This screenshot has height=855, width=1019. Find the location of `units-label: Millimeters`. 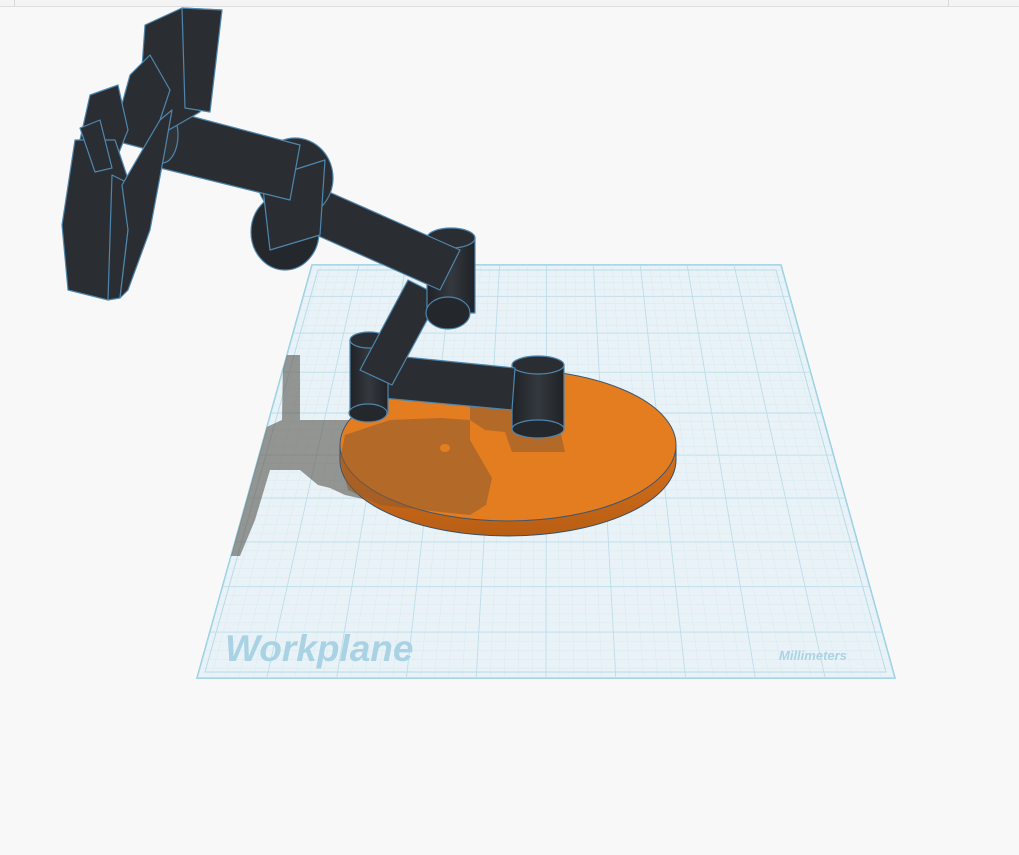

units-label: Millimeters is located at coordinates (813, 655).